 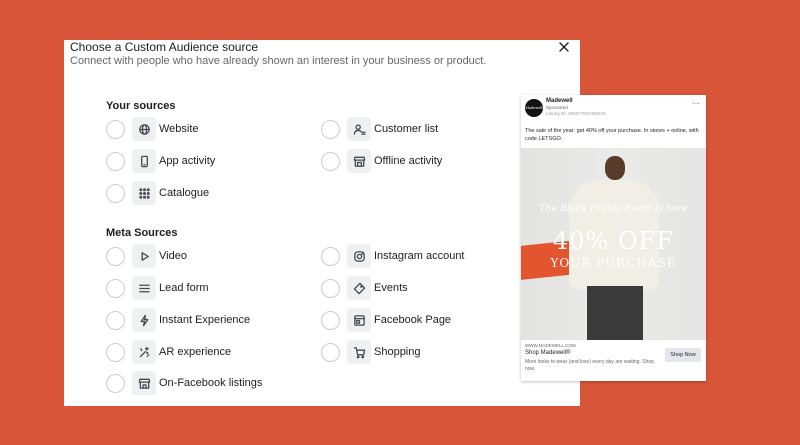 I want to click on option-label: Facebook Page, so click(x=413, y=320).